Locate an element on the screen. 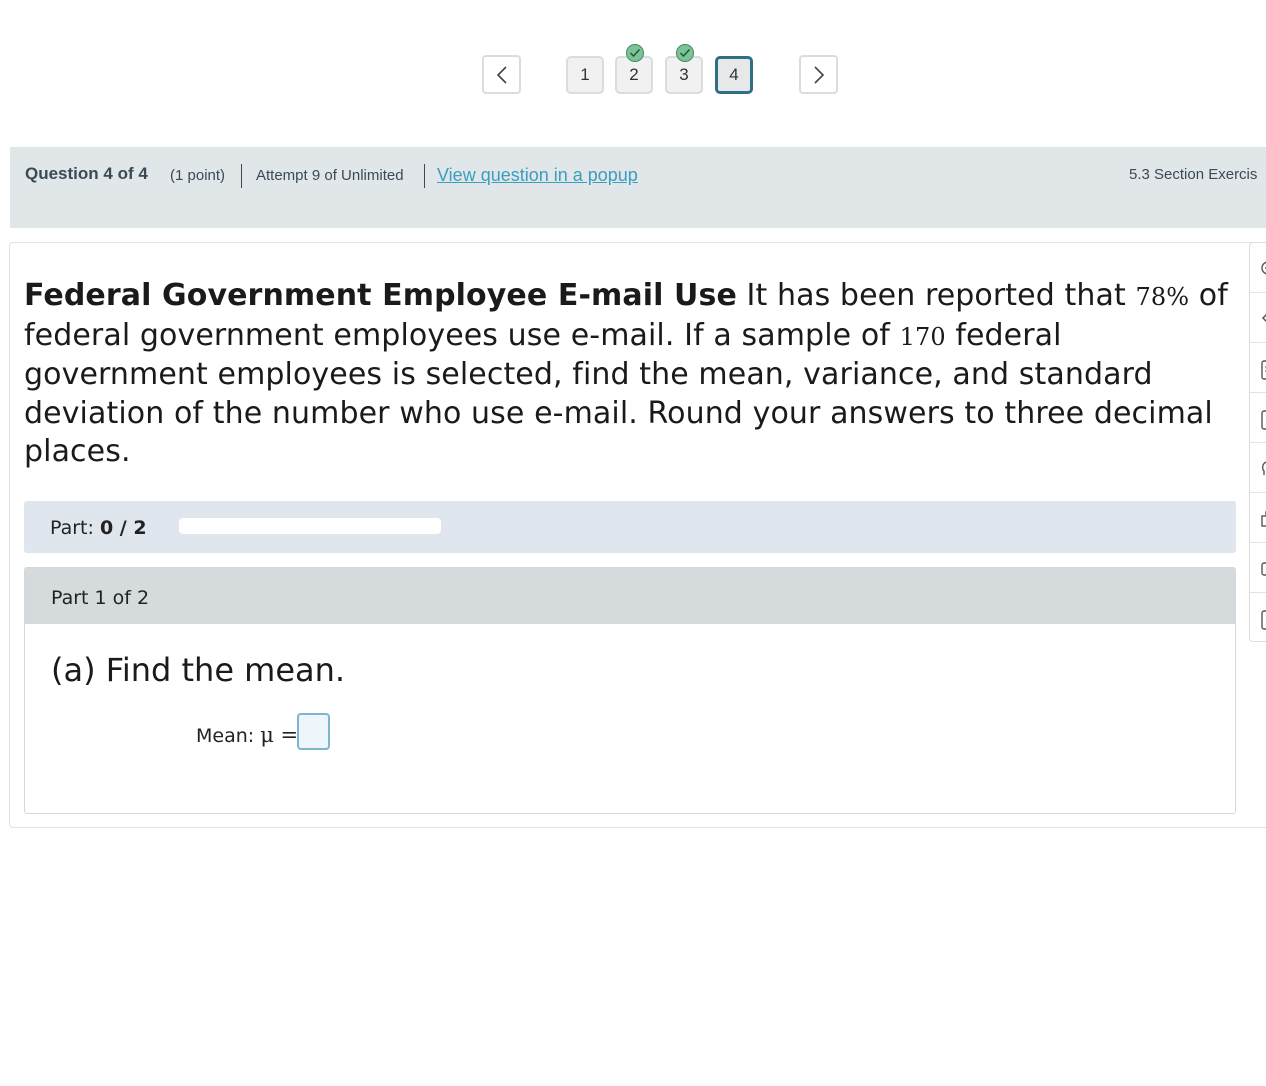  sample-size-value: 170 is located at coordinates (922, 336).